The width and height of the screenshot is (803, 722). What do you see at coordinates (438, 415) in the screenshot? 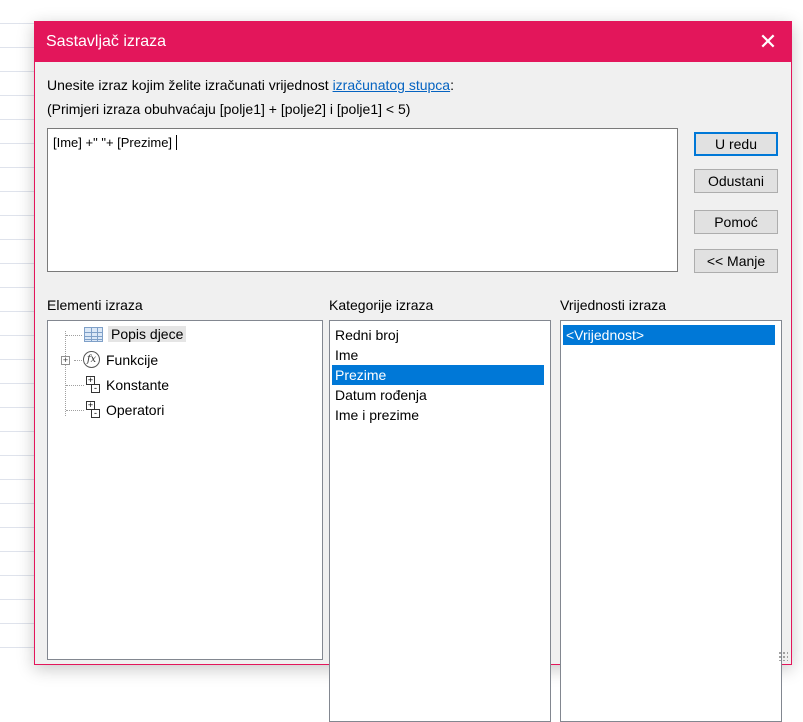
I see `list-item: Ime i prezime` at bounding box center [438, 415].